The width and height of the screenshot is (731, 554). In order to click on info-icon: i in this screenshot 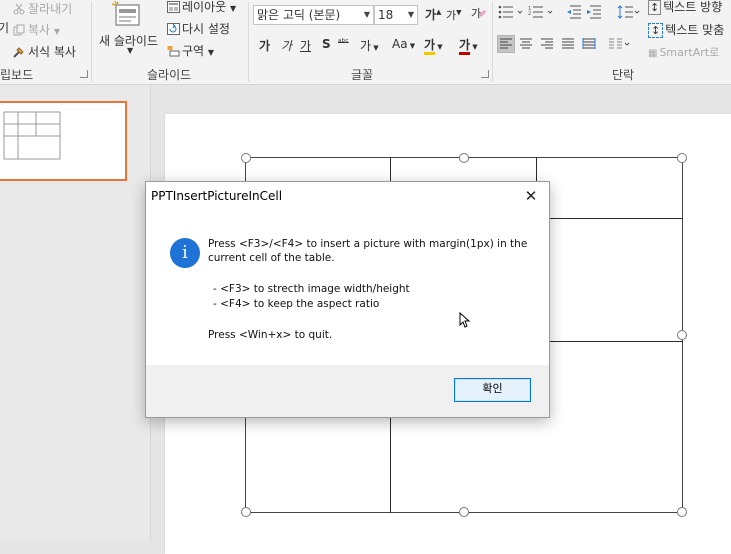, I will do `click(185, 253)`.